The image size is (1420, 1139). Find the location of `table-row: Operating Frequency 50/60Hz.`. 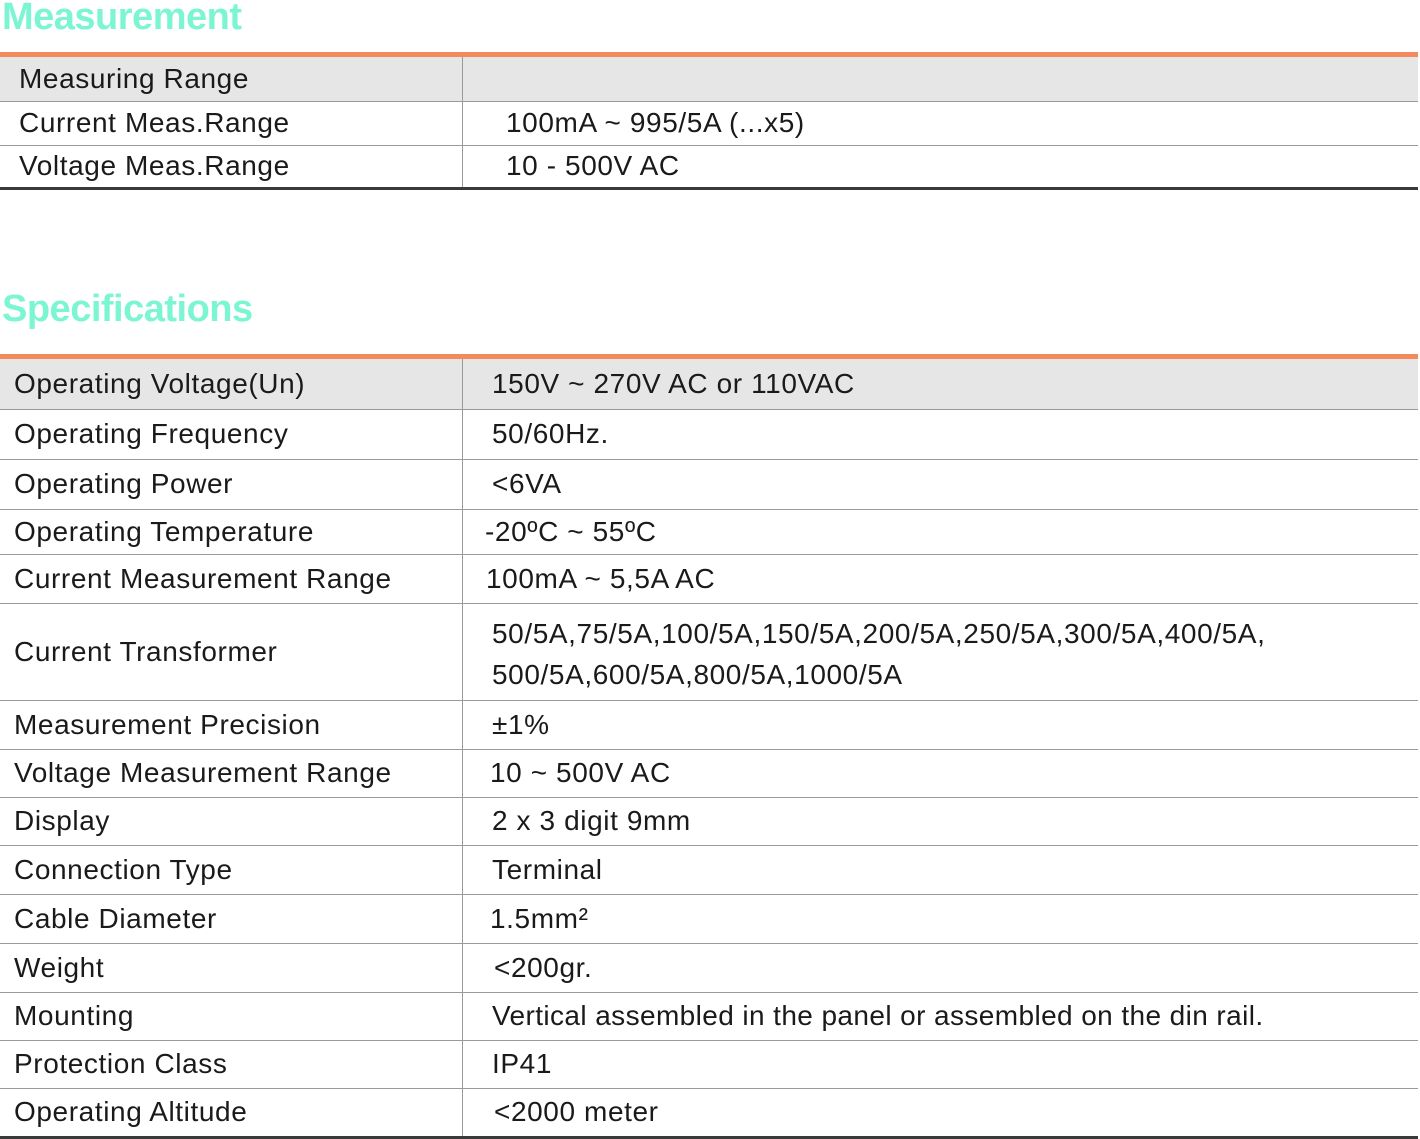

table-row: Operating Frequency 50/60Hz. is located at coordinates (709, 435).